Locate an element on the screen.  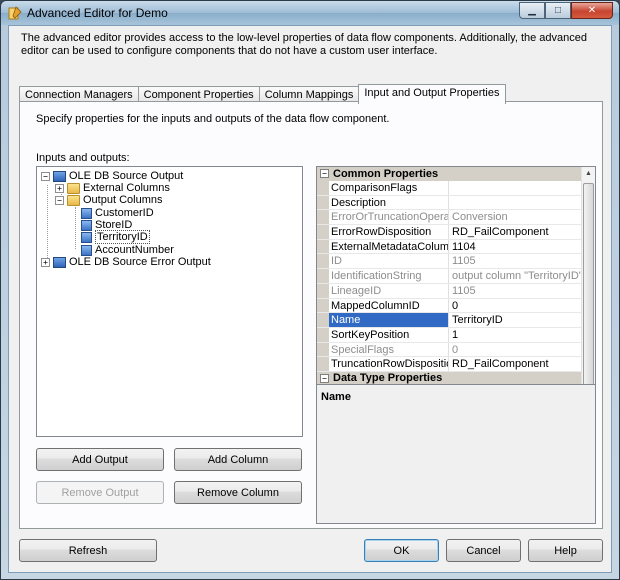
tree-item-error-output: + OLE DB Source Error Output is located at coordinates (126, 262).